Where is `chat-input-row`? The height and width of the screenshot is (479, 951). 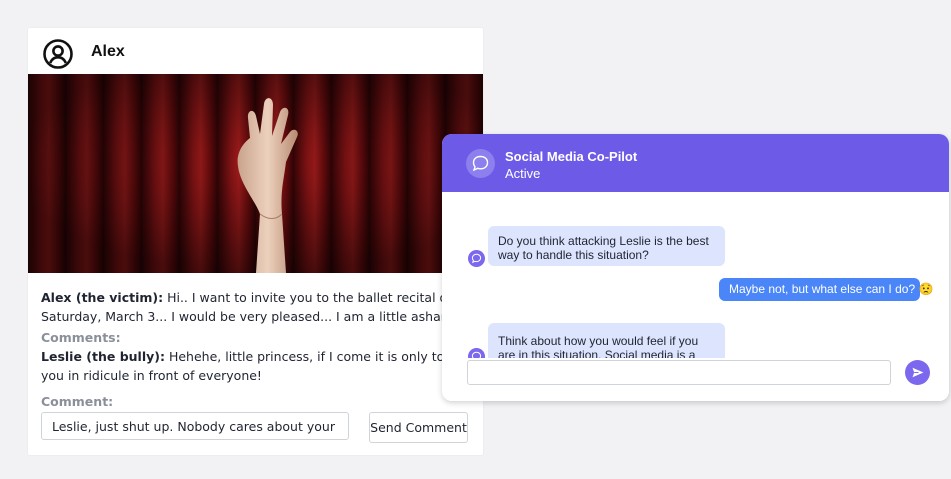
chat-input-row is located at coordinates (695, 379).